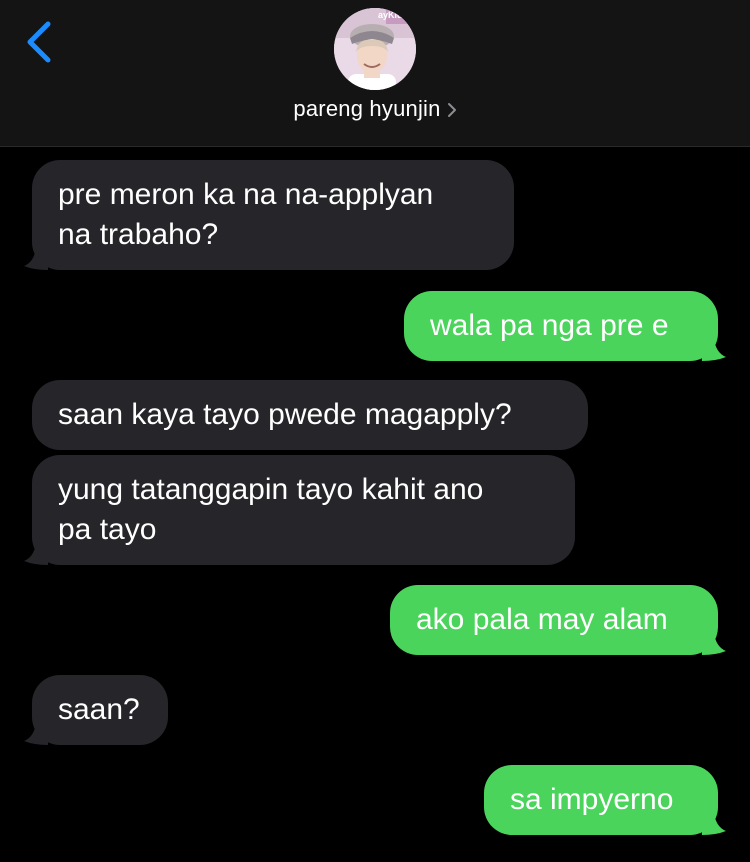 This screenshot has width=750, height=862. Describe the element at coordinates (99, 709) in the screenshot. I see `message-text: saan?` at that location.